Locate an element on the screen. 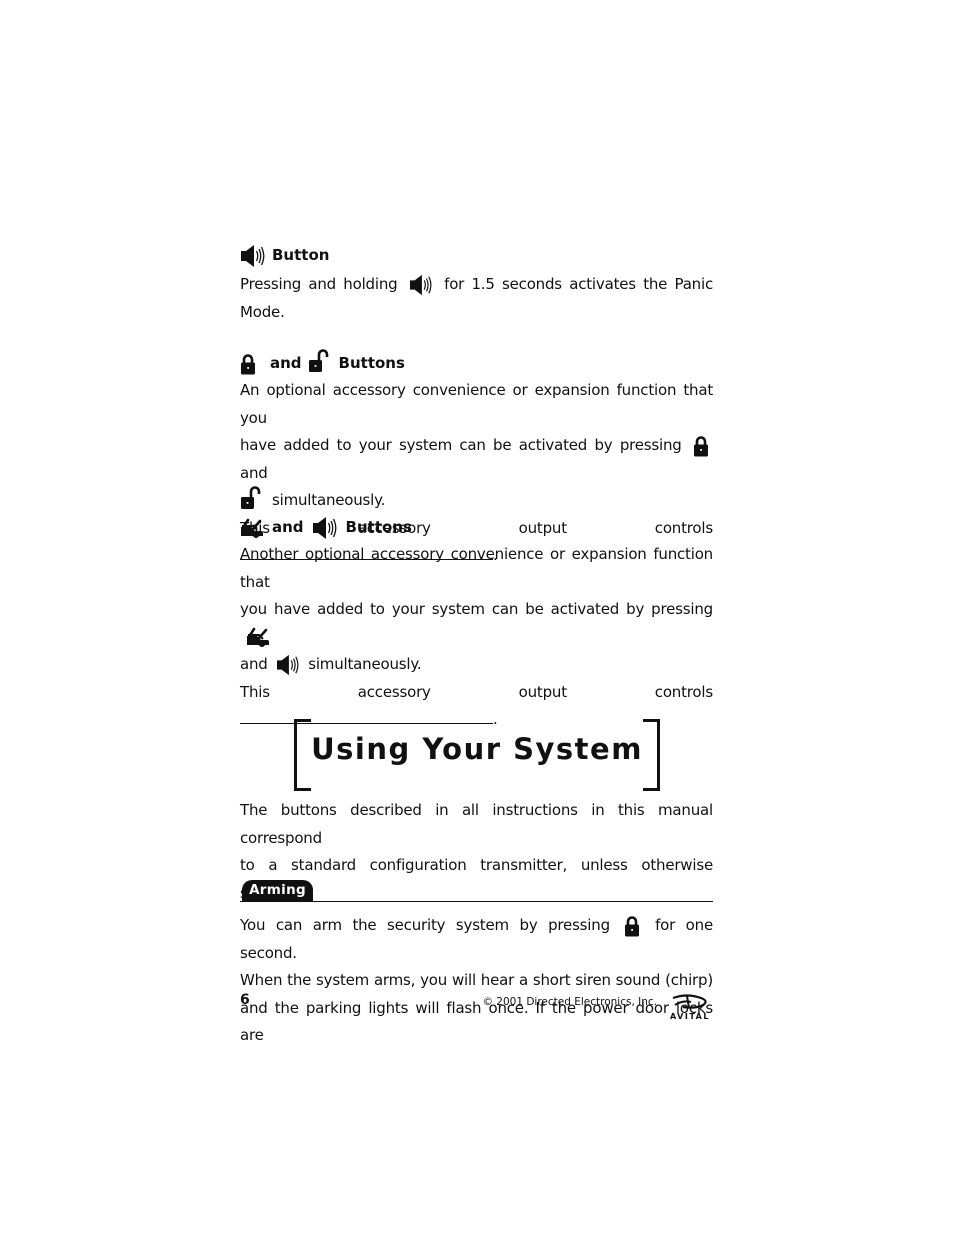 This screenshot has width=954, height=1235. copyright-notice: © 2001 Directed Electronics, Inc. is located at coordinates (569, 1002).